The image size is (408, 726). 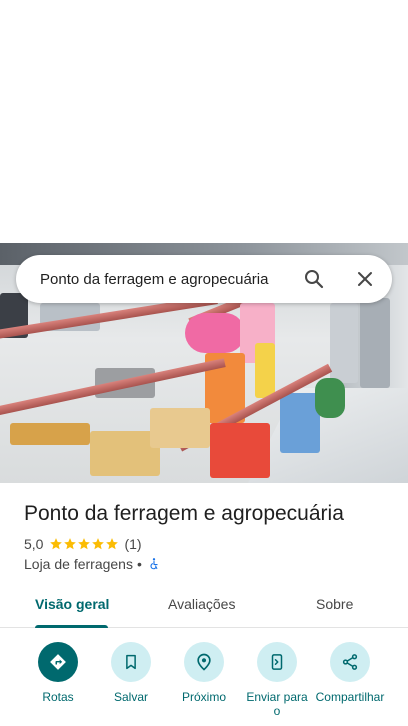 What do you see at coordinates (71, 626) in the screenshot?
I see `tab-active-indicator` at bounding box center [71, 626].